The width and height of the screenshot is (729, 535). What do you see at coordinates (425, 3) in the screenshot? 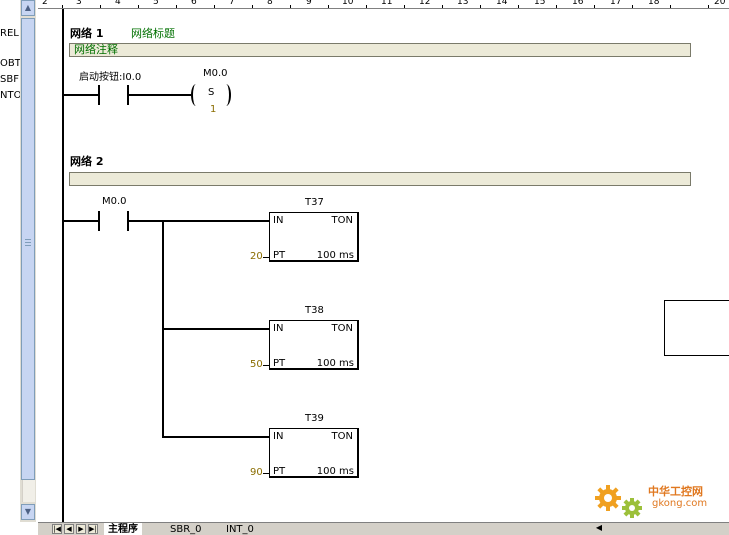
I see `ruler-number: 12` at bounding box center [425, 3].